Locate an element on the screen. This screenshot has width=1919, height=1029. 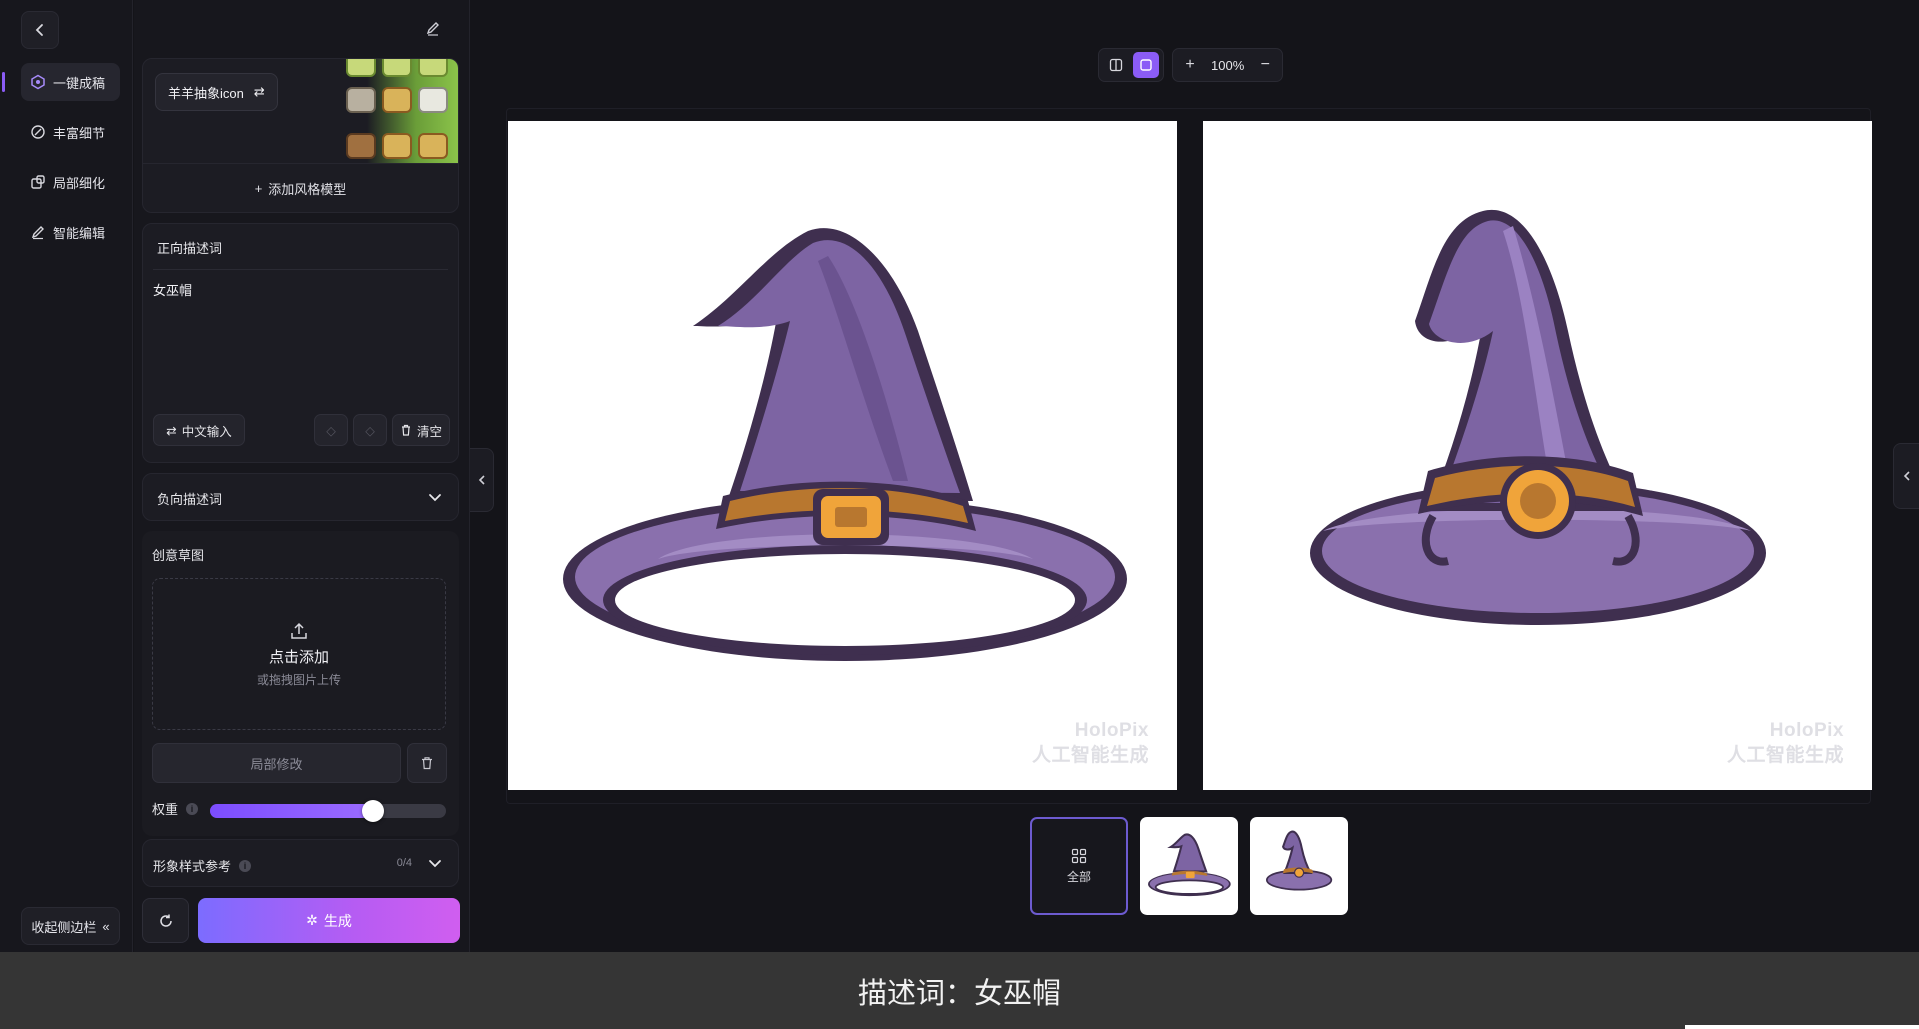
style-model-name: 羊羊抽象icon is located at coordinates (206, 93).